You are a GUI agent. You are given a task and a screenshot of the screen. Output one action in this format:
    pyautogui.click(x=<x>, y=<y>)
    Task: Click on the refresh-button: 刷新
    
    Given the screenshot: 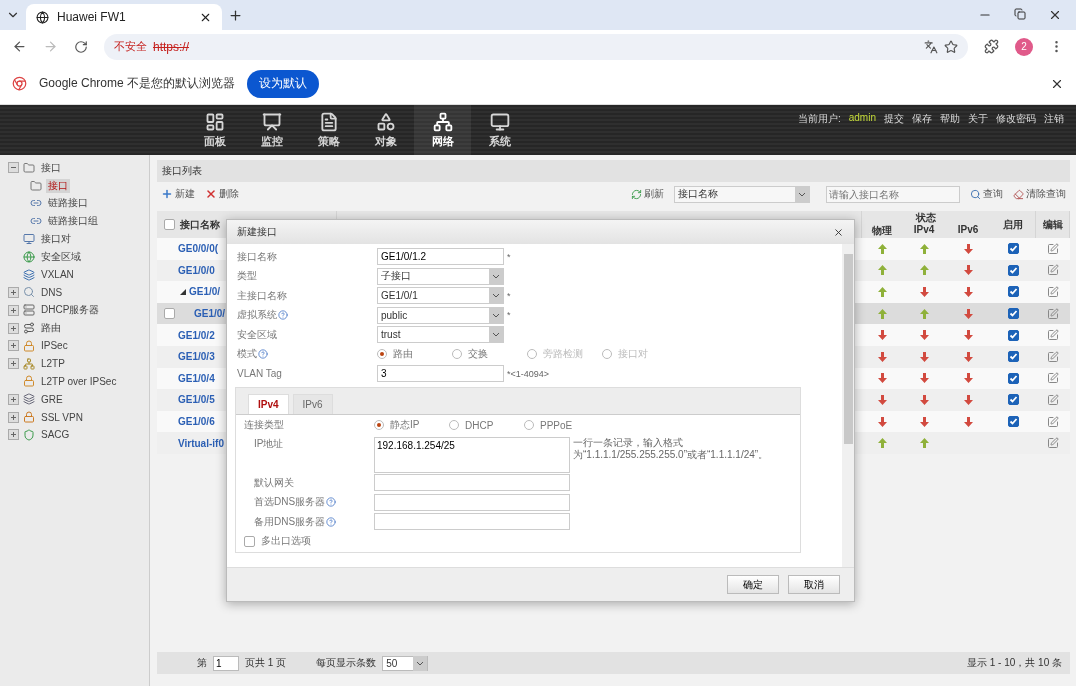 What is the action you would take?
    pyautogui.click(x=647, y=194)
    